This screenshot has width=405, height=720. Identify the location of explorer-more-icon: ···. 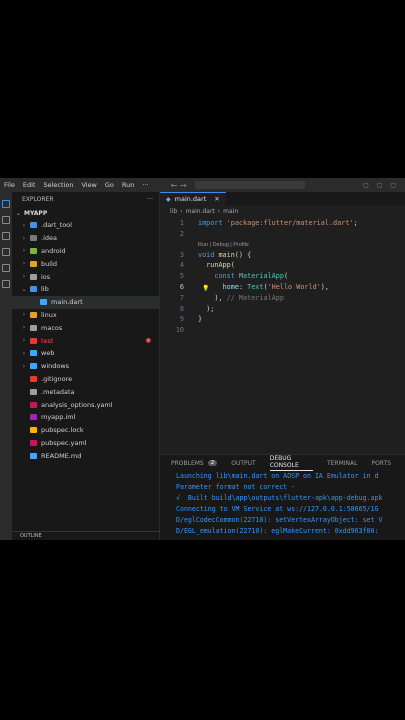
(150, 199).